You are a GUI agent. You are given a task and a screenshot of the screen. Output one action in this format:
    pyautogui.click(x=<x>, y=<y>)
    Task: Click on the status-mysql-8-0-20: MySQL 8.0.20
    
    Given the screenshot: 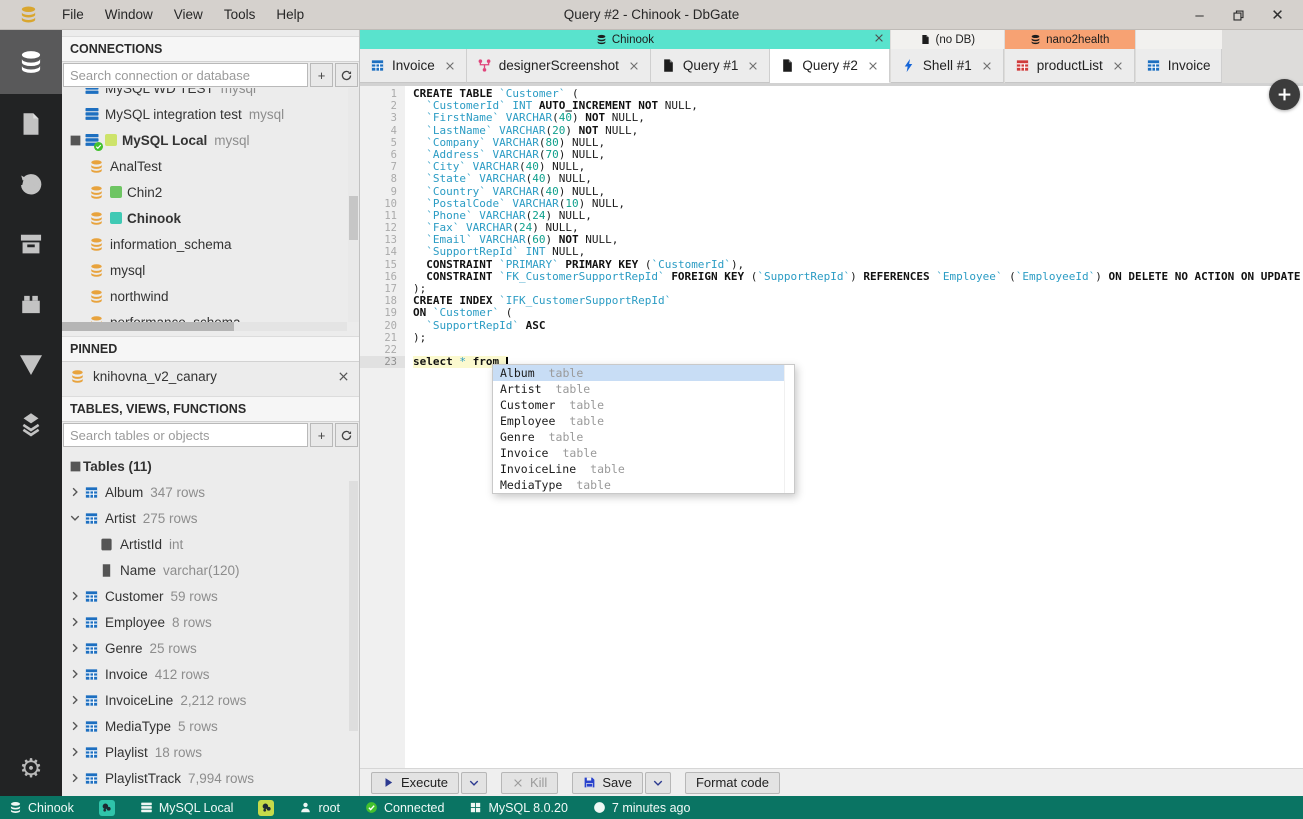 What is the action you would take?
    pyautogui.click(x=518, y=808)
    